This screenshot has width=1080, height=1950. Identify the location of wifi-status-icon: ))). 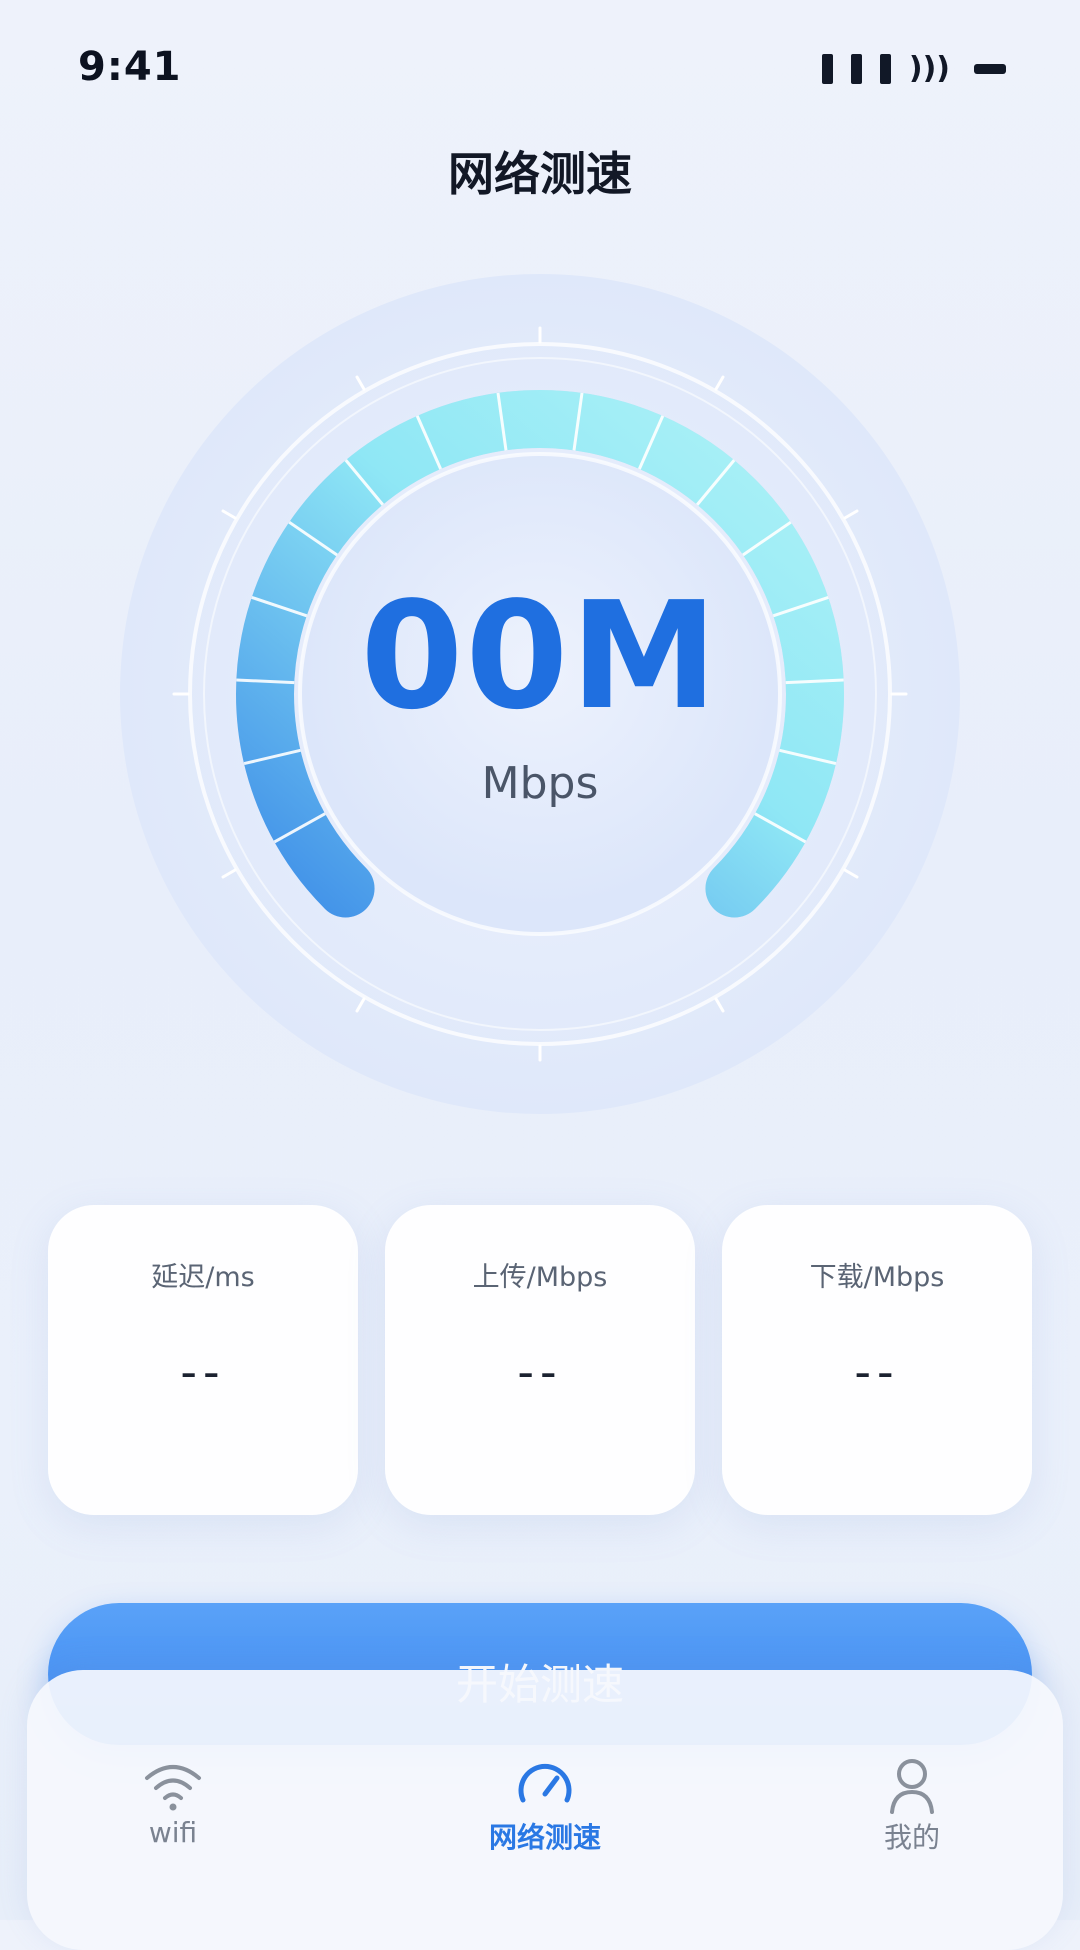
(929, 68).